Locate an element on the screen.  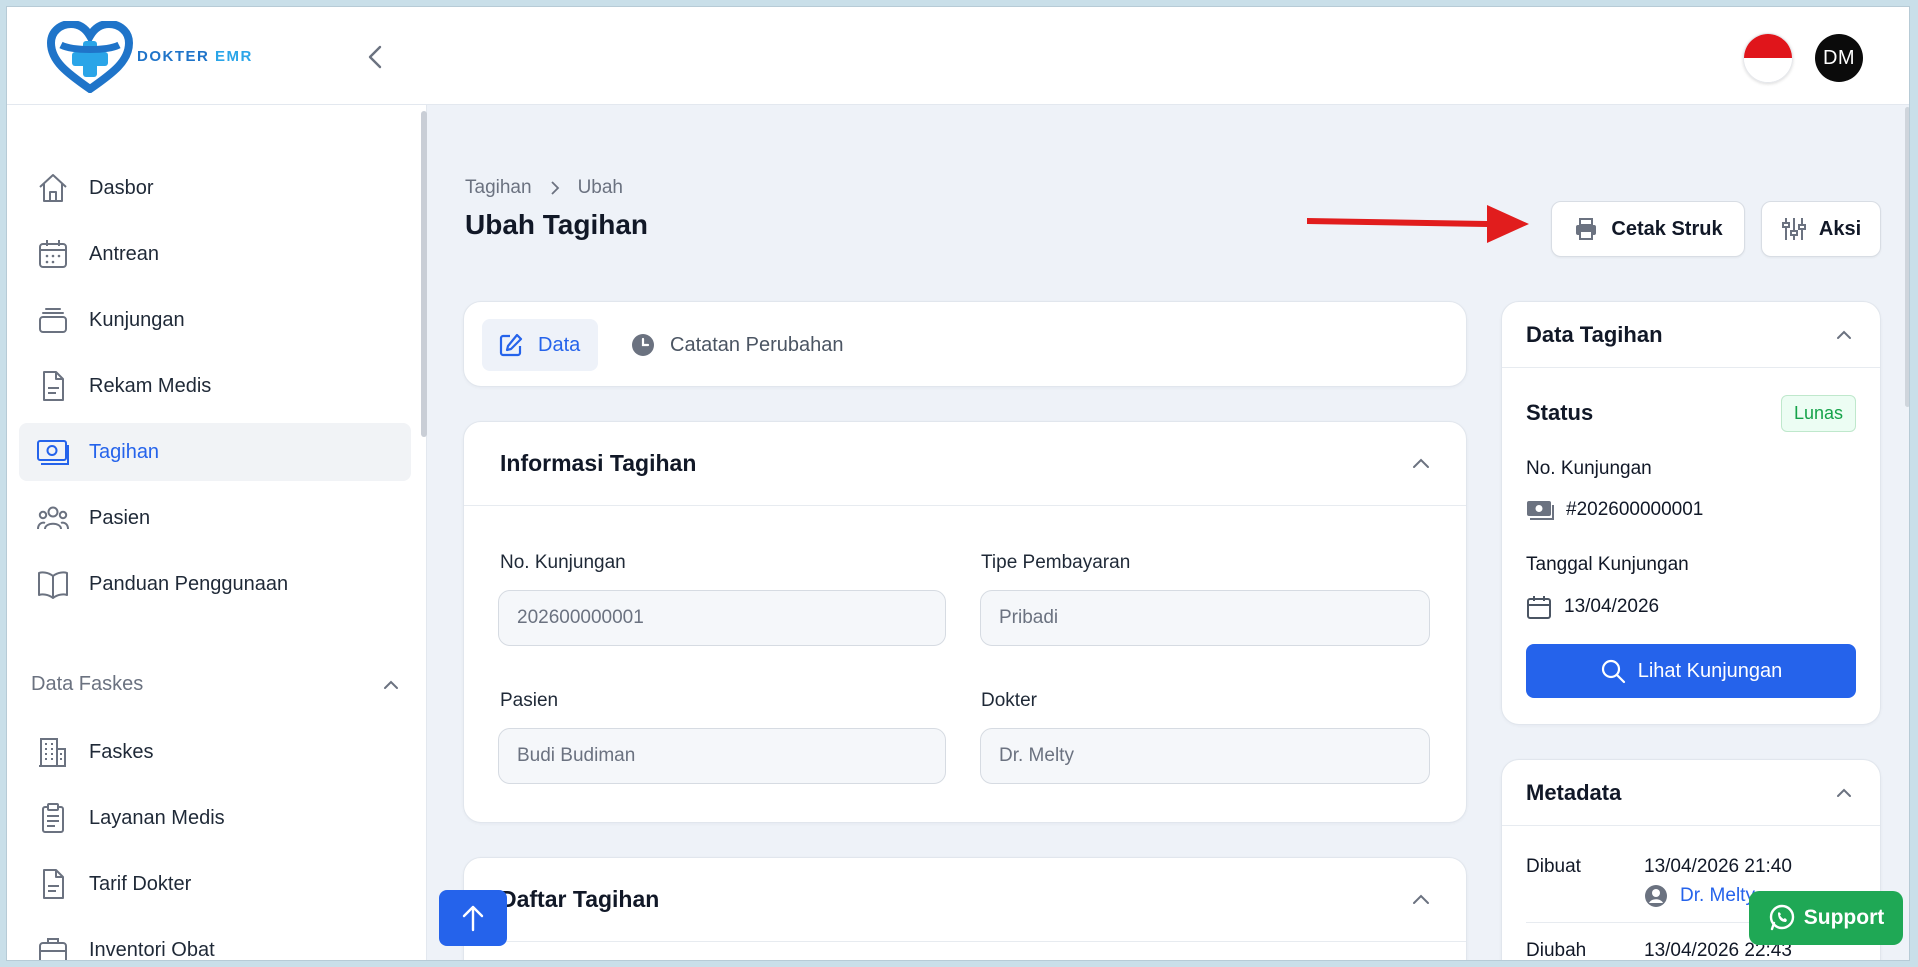
actions-button-label: Aksi is located at coordinates (1840, 228).